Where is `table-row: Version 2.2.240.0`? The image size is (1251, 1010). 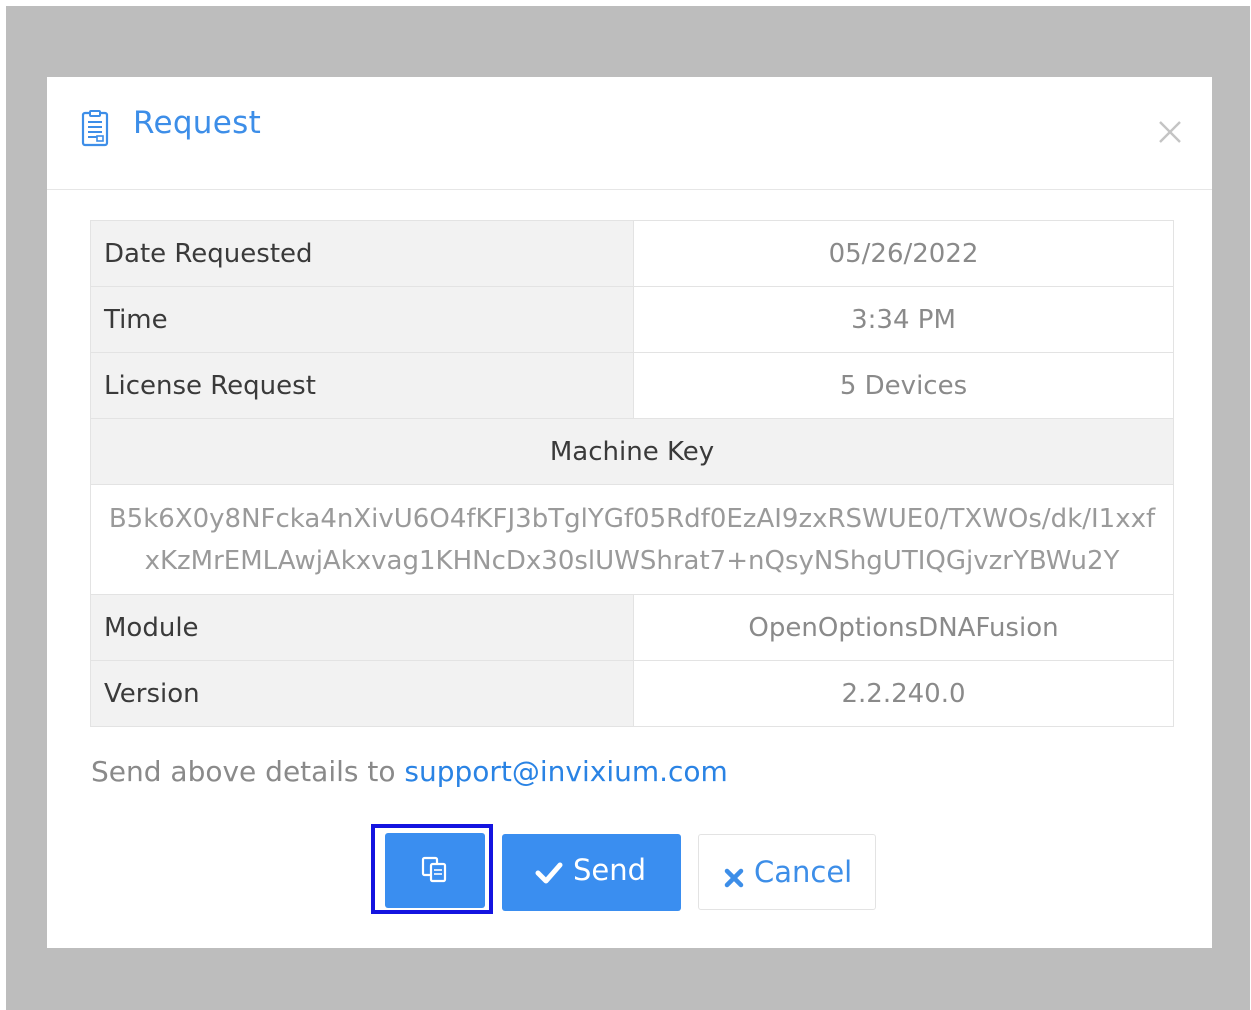
table-row: Version 2.2.240.0 is located at coordinates (632, 693).